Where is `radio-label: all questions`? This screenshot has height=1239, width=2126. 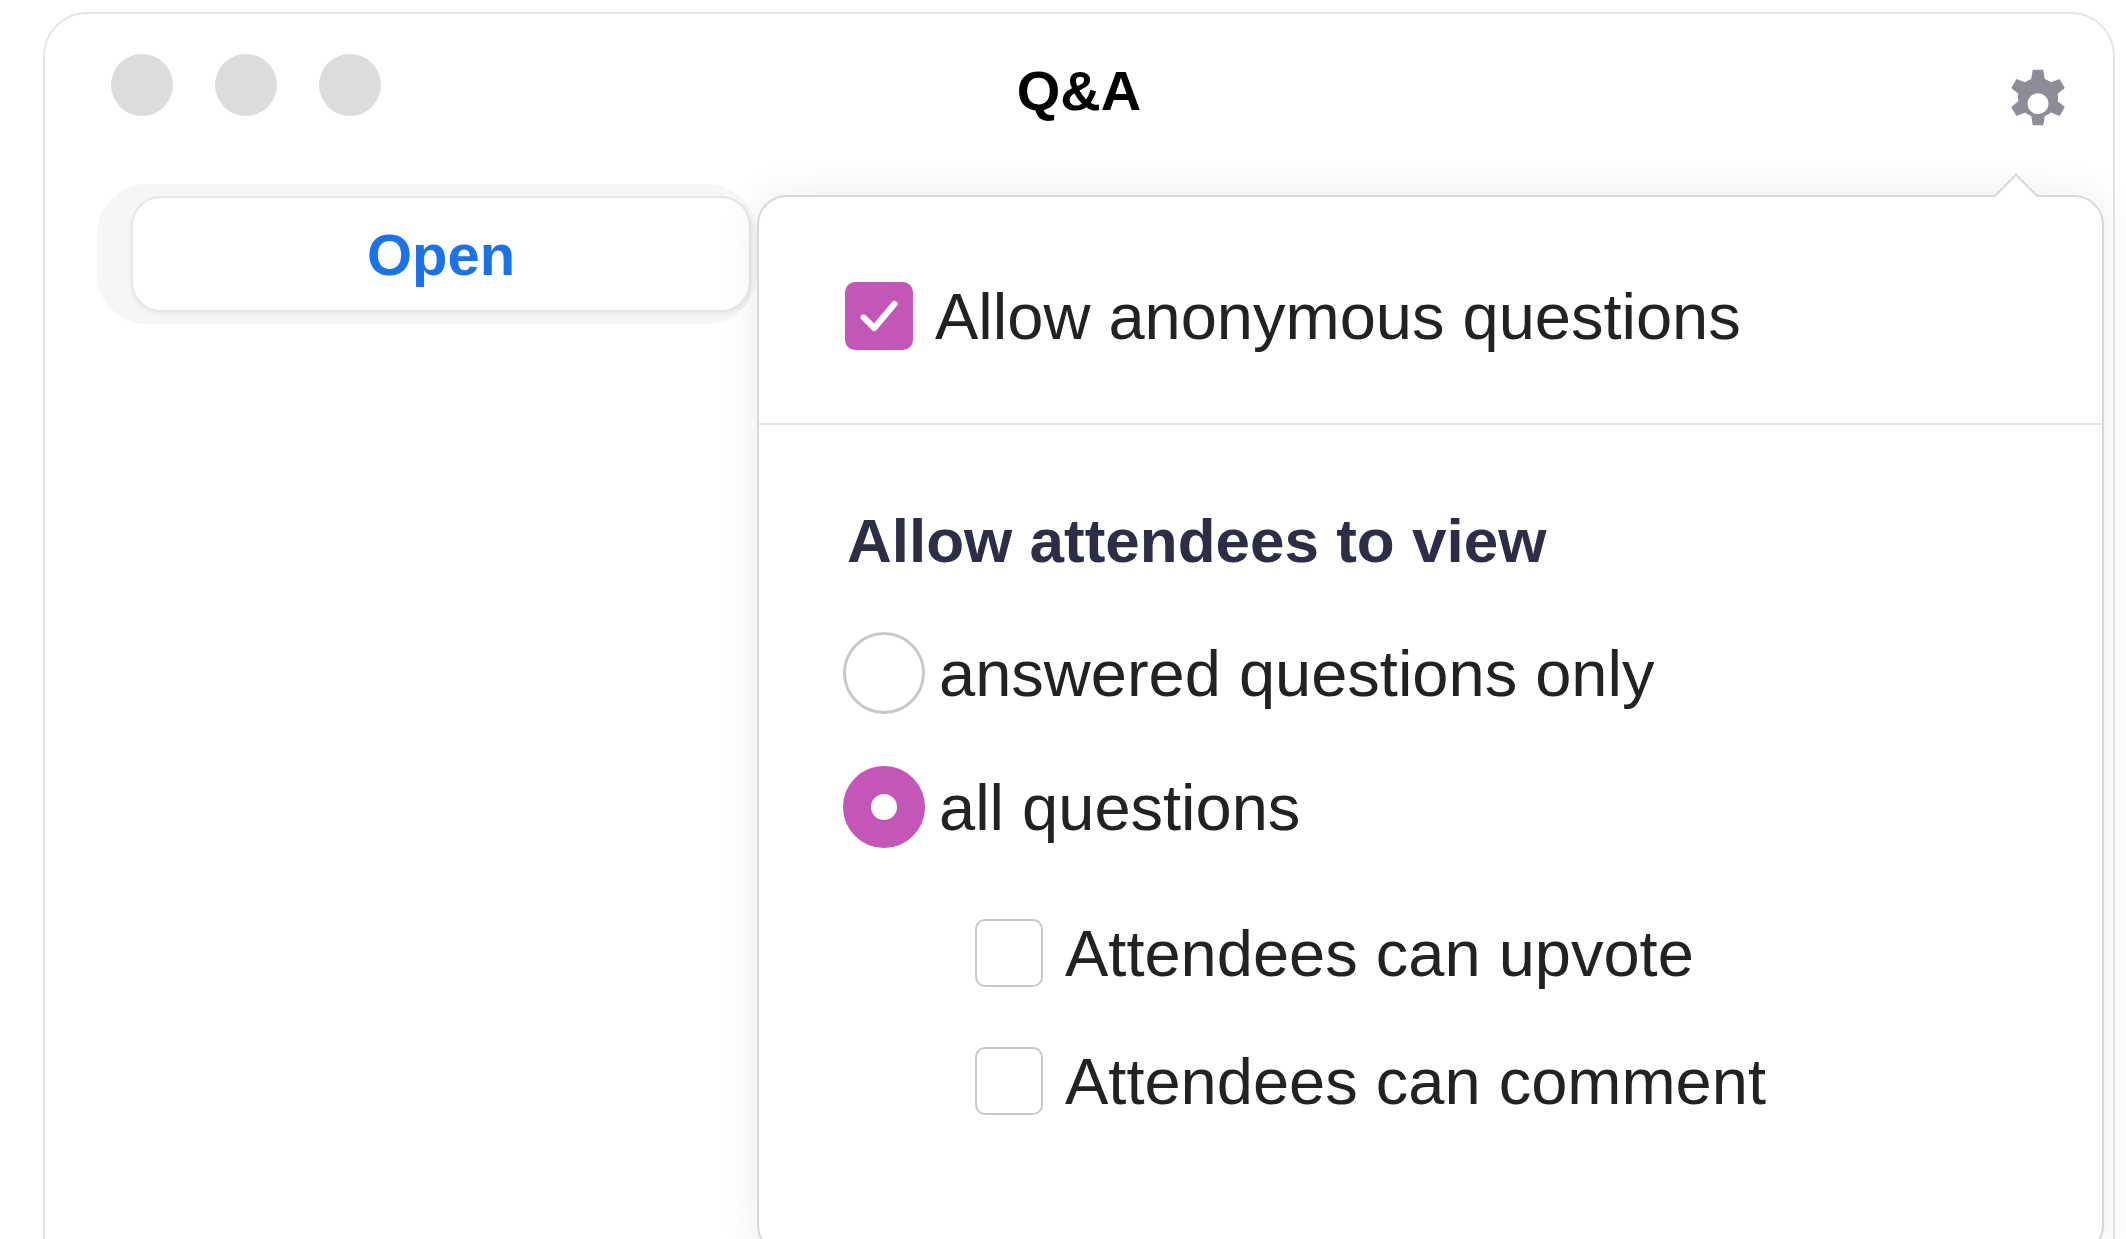 radio-label: all questions is located at coordinates (1120, 807).